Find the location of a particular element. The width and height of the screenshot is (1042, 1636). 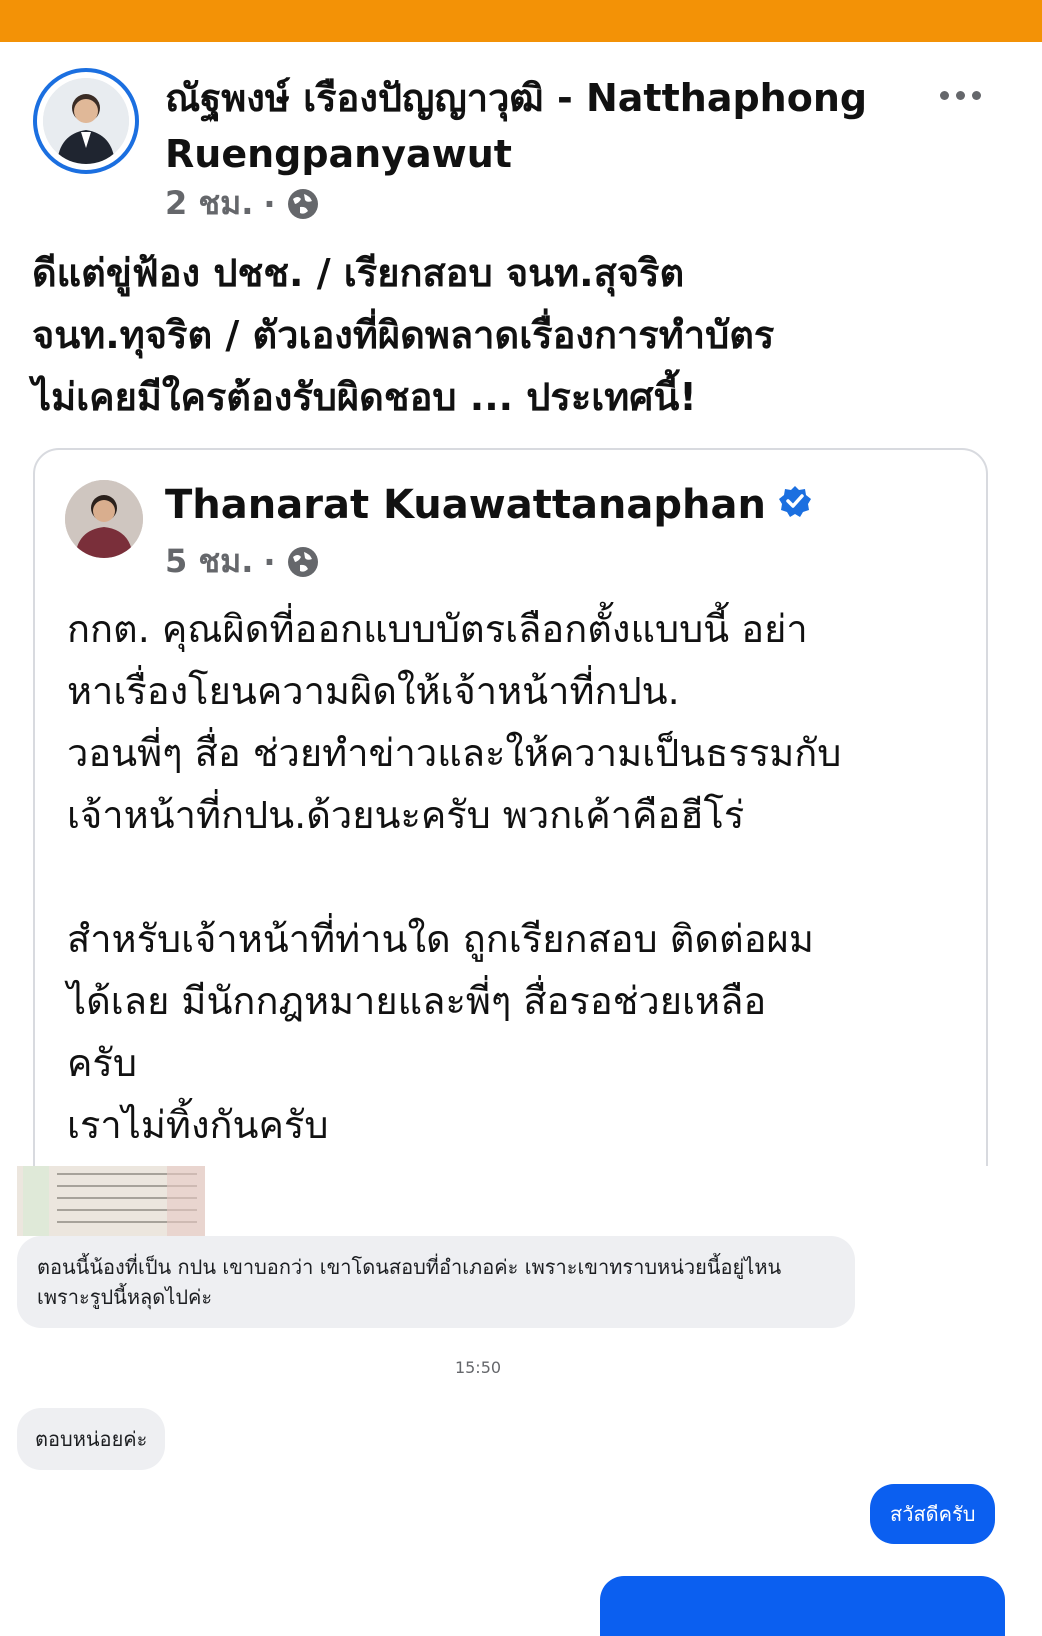

post-meta: 2 ชม. · is located at coordinates (242, 203).